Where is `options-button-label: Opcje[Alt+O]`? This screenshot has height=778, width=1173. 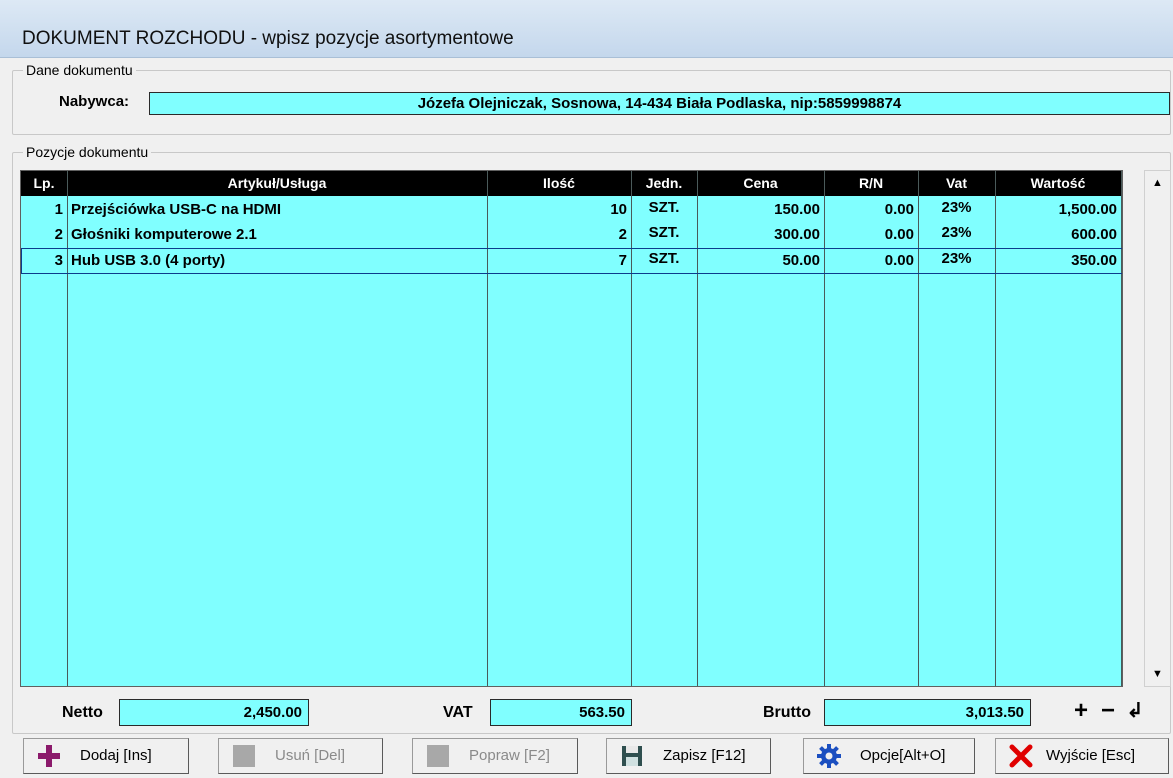 options-button-label: Opcje[Alt+O] is located at coordinates (903, 755).